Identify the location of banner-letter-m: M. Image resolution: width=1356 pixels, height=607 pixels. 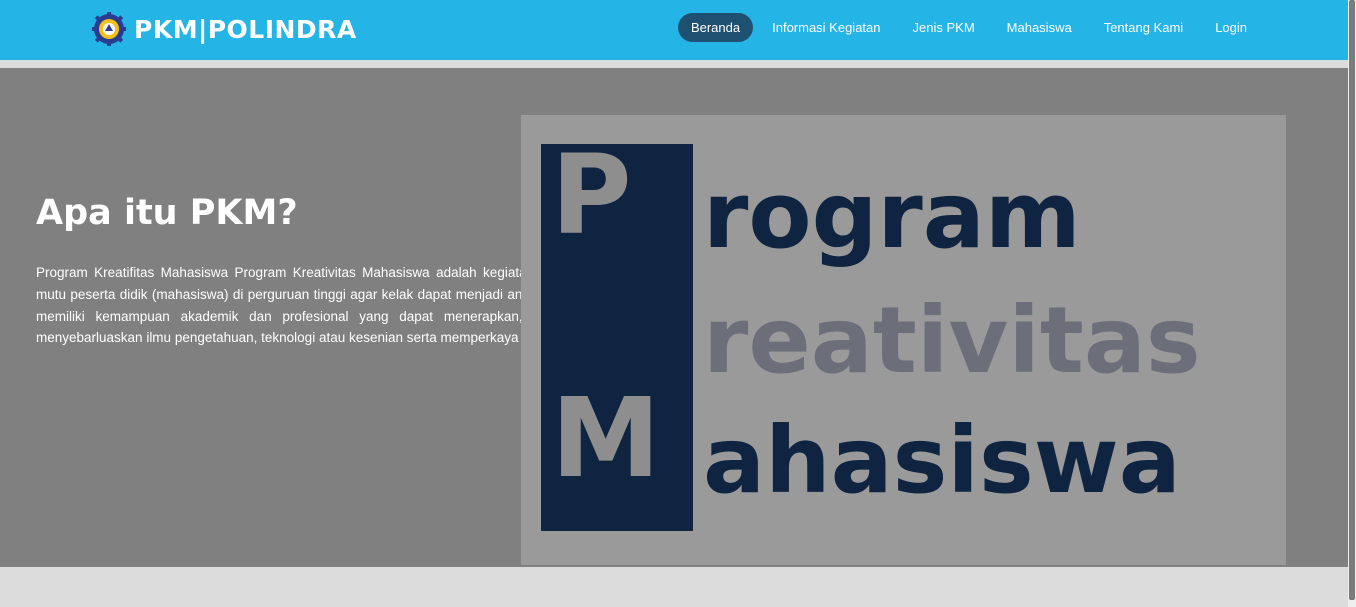
(606, 438).